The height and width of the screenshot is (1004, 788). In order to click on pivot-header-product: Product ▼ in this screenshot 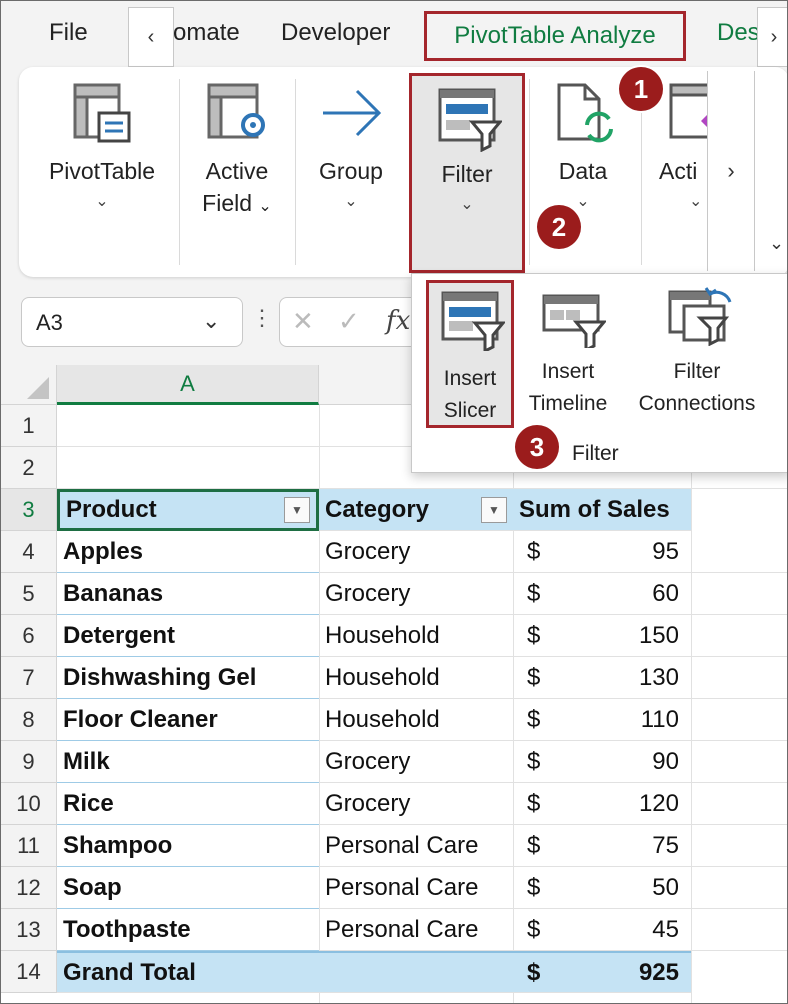, I will do `click(188, 510)`.